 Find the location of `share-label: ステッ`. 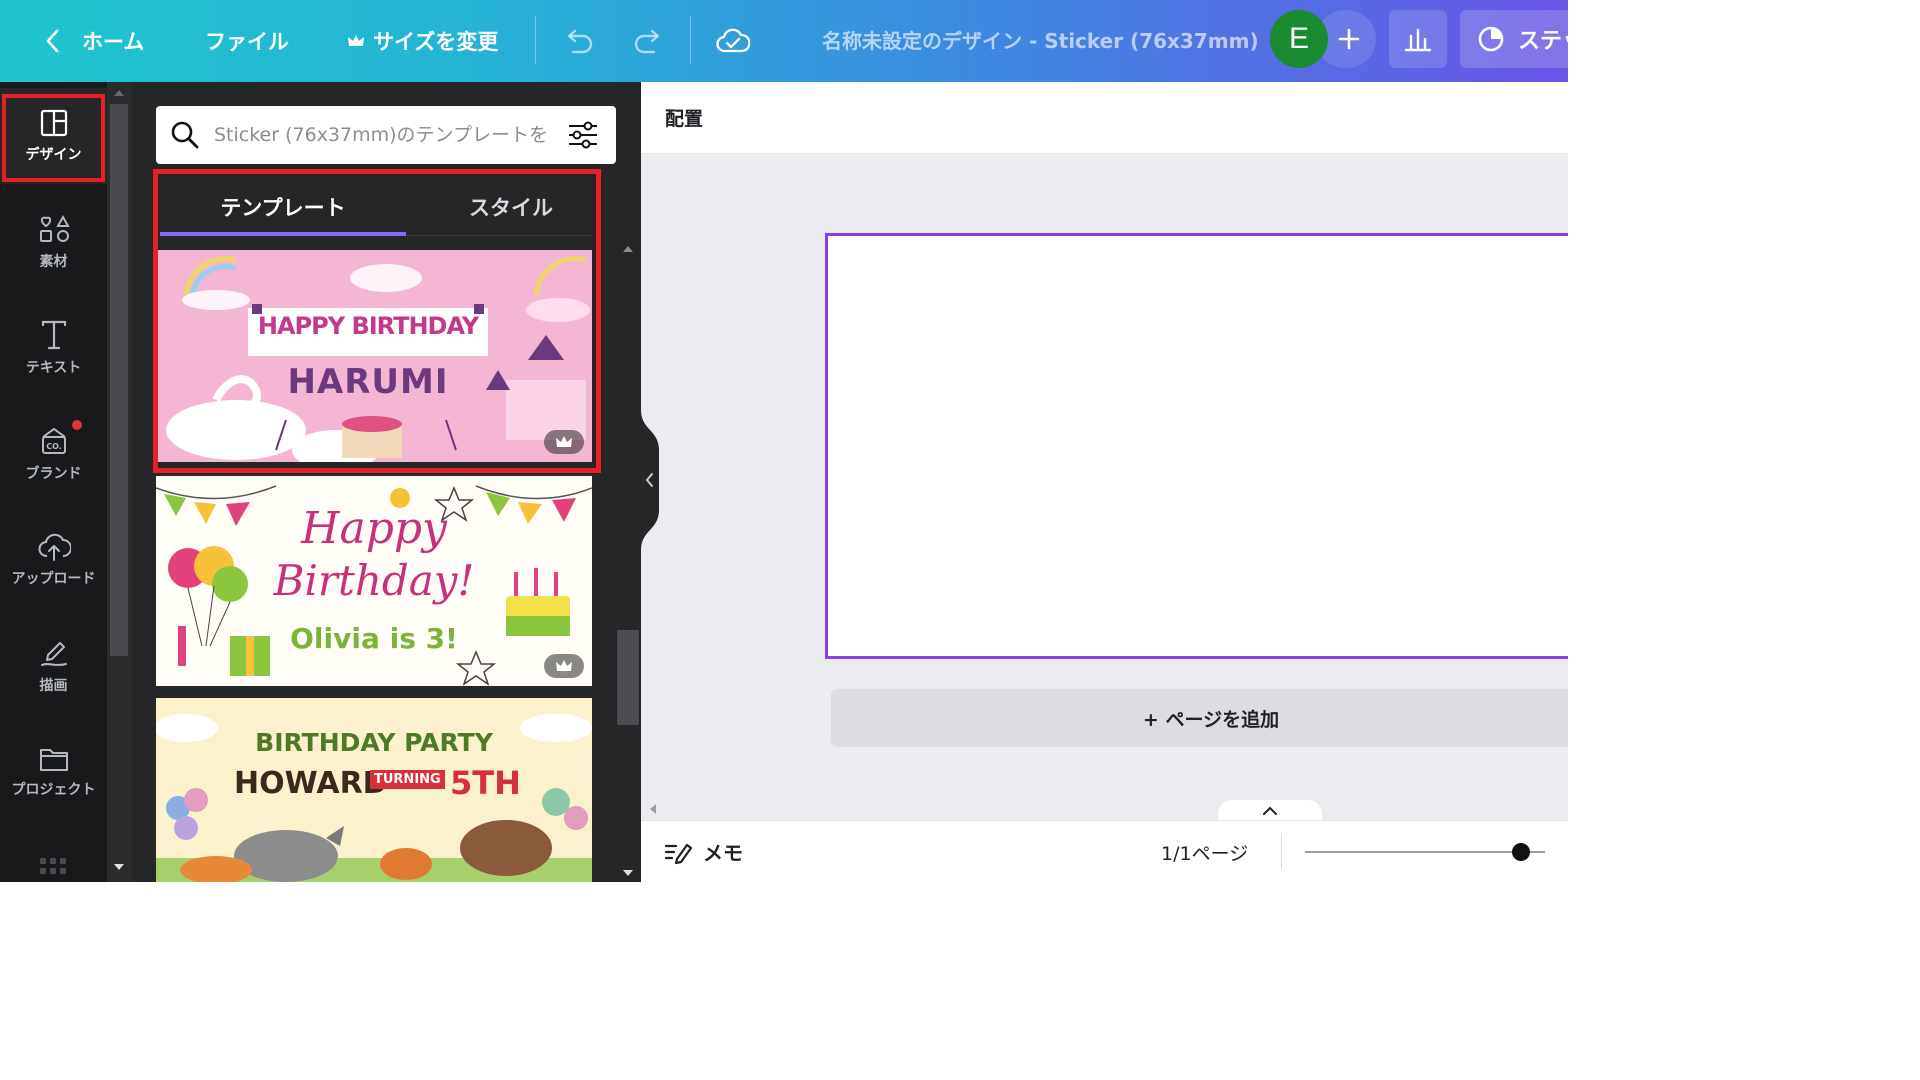

share-label: ステッ is located at coordinates (1543, 41).